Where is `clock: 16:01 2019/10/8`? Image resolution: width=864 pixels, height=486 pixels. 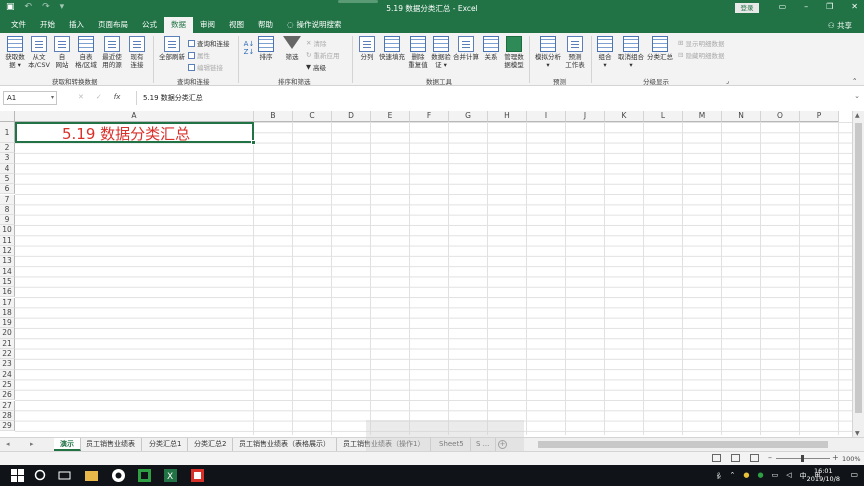 clock: 16:01 2019/10/8 is located at coordinates (823, 475).